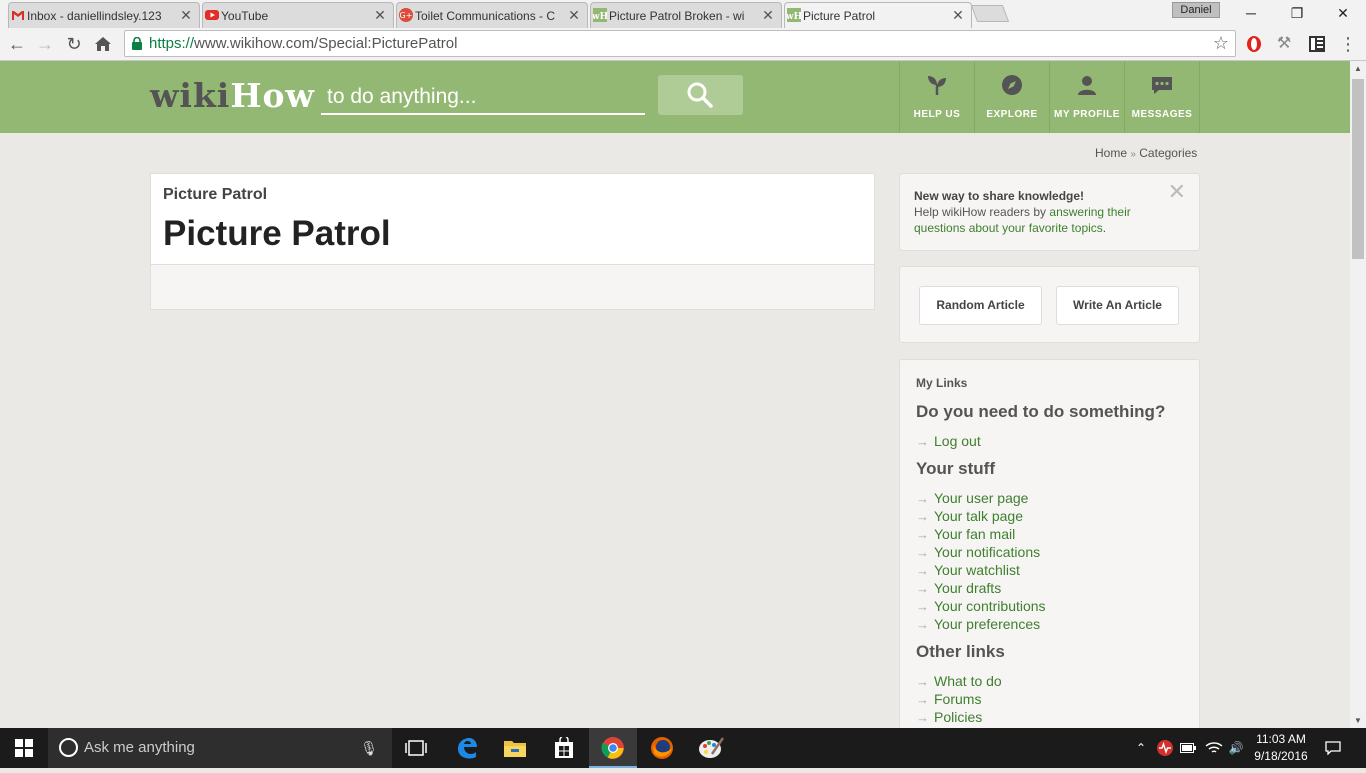 The image size is (1366, 773). What do you see at coordinates (416, 748) in the screenshot?
I see `task-view-icon` at bounding box center [416, 748].